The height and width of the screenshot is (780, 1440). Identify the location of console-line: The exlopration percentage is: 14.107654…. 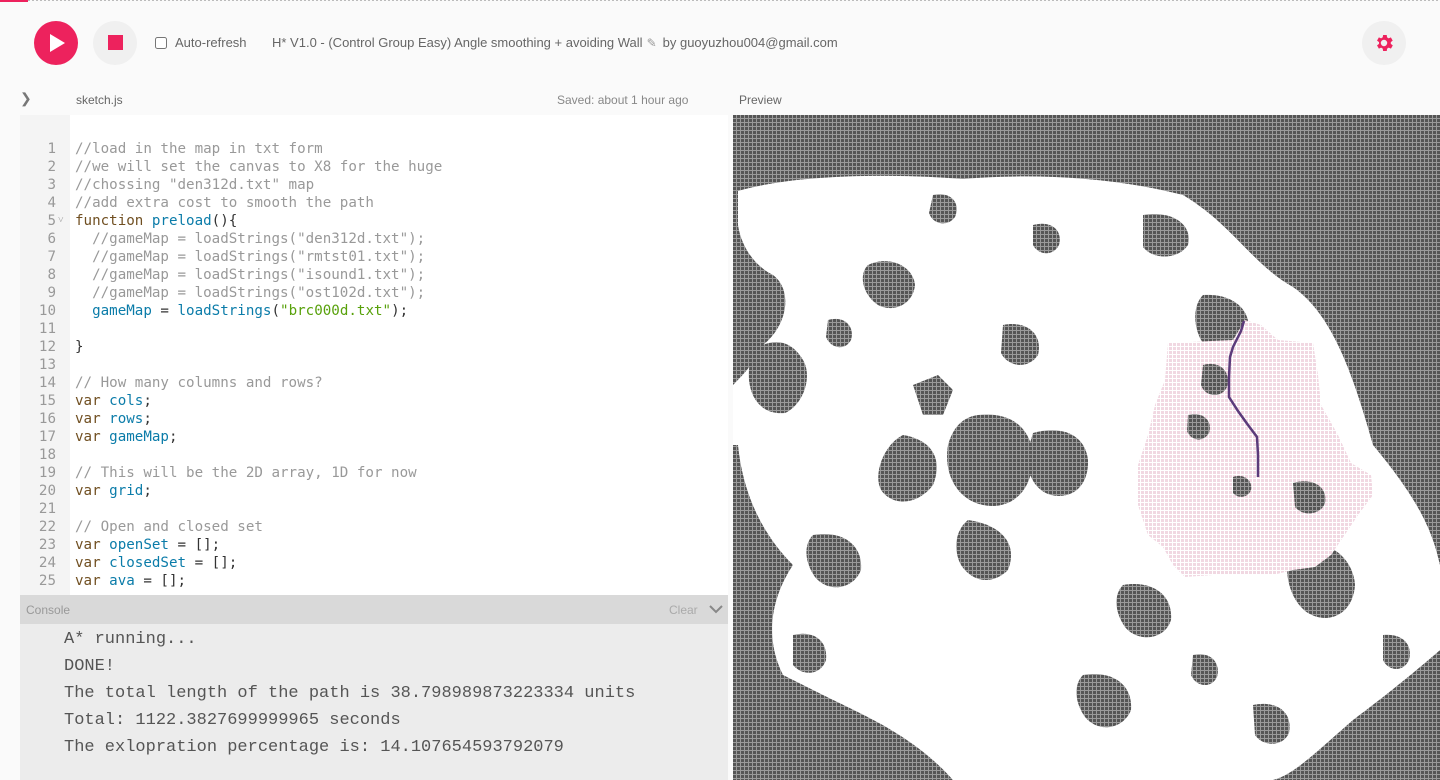
(314, 747).